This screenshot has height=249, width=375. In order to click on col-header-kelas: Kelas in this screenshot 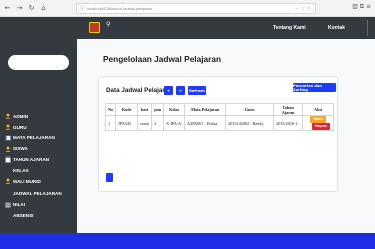, I will do `click(174, 109)`.